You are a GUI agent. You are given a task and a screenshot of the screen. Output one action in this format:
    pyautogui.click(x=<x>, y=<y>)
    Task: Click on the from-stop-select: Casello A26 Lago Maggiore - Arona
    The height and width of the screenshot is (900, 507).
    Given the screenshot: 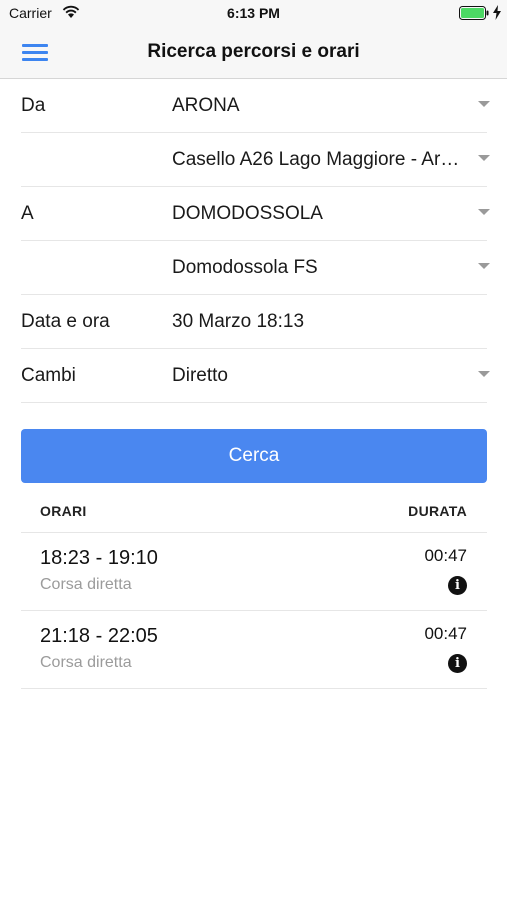 What is the action you would take?
    pyautogui.click(x=255, y=160)
    